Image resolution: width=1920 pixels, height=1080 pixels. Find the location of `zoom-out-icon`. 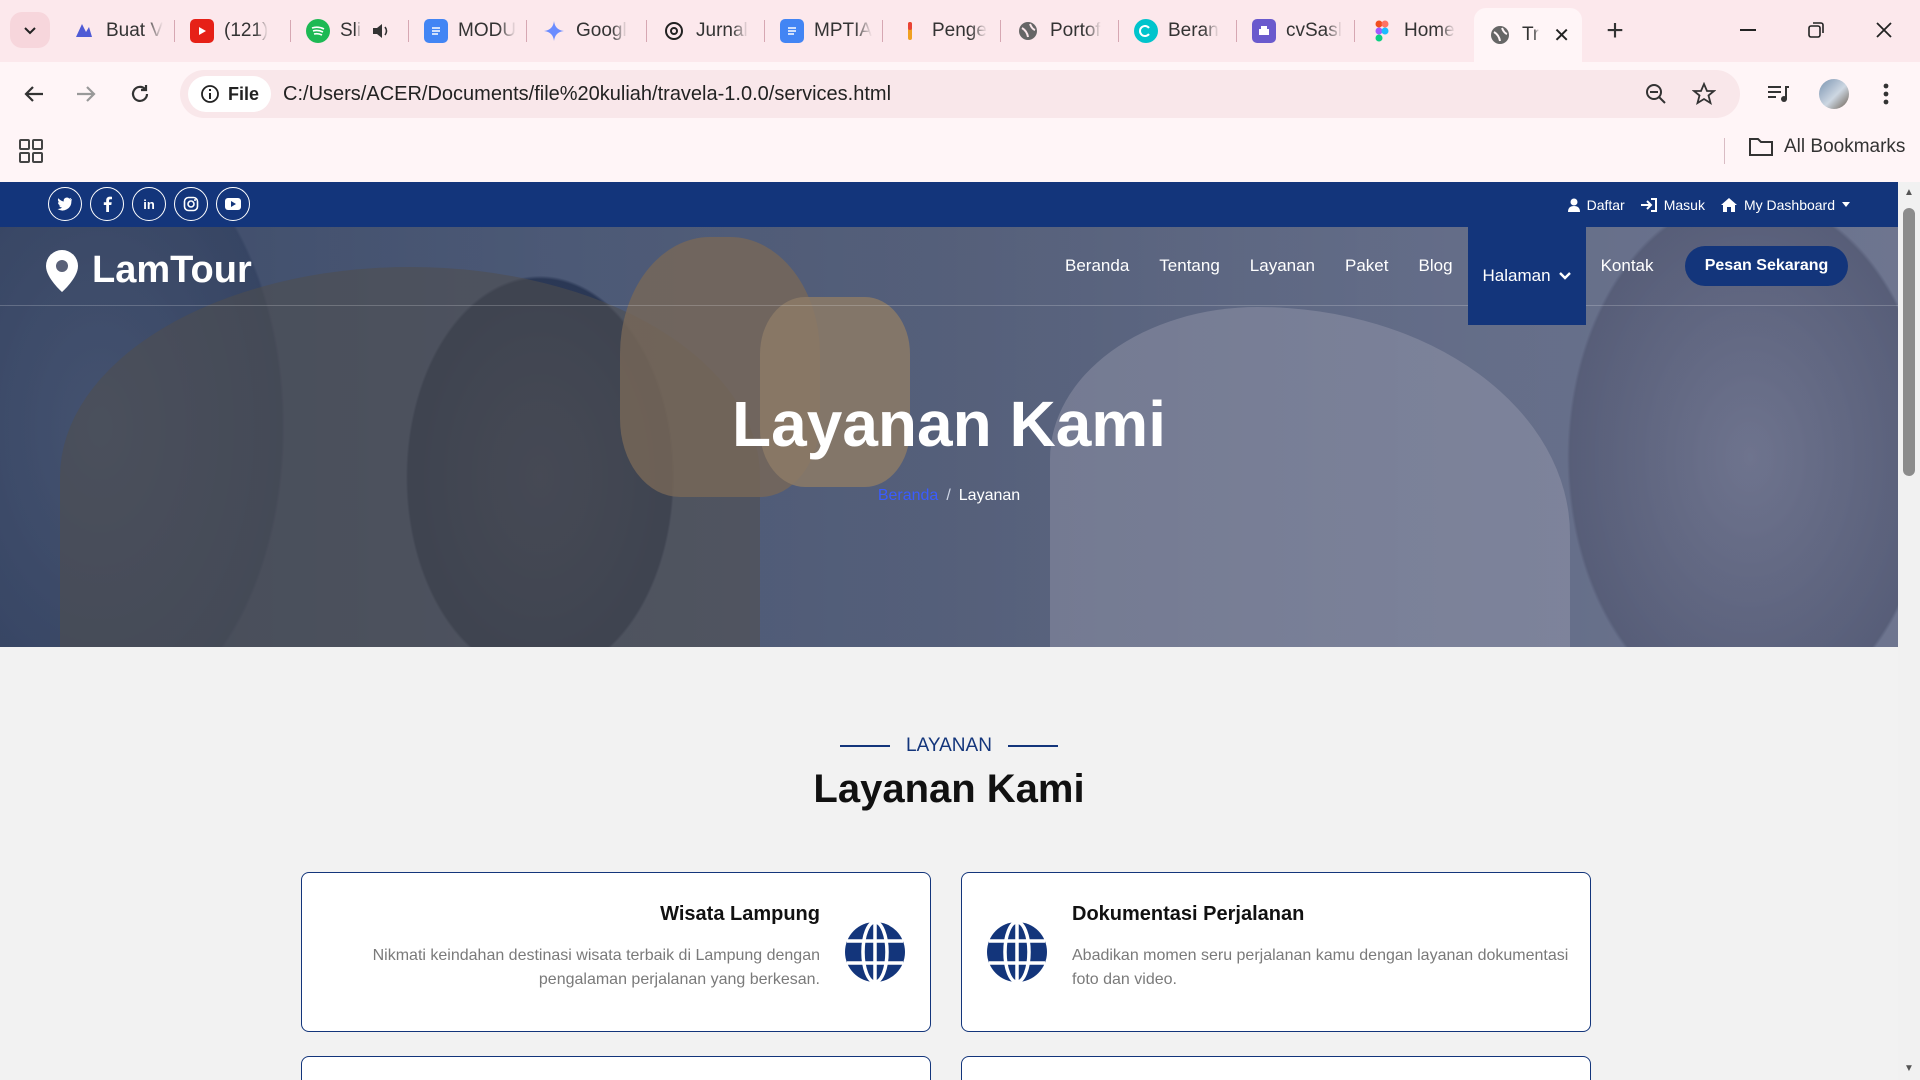

zoom-out-icon is located at coordinates (1656, 94).